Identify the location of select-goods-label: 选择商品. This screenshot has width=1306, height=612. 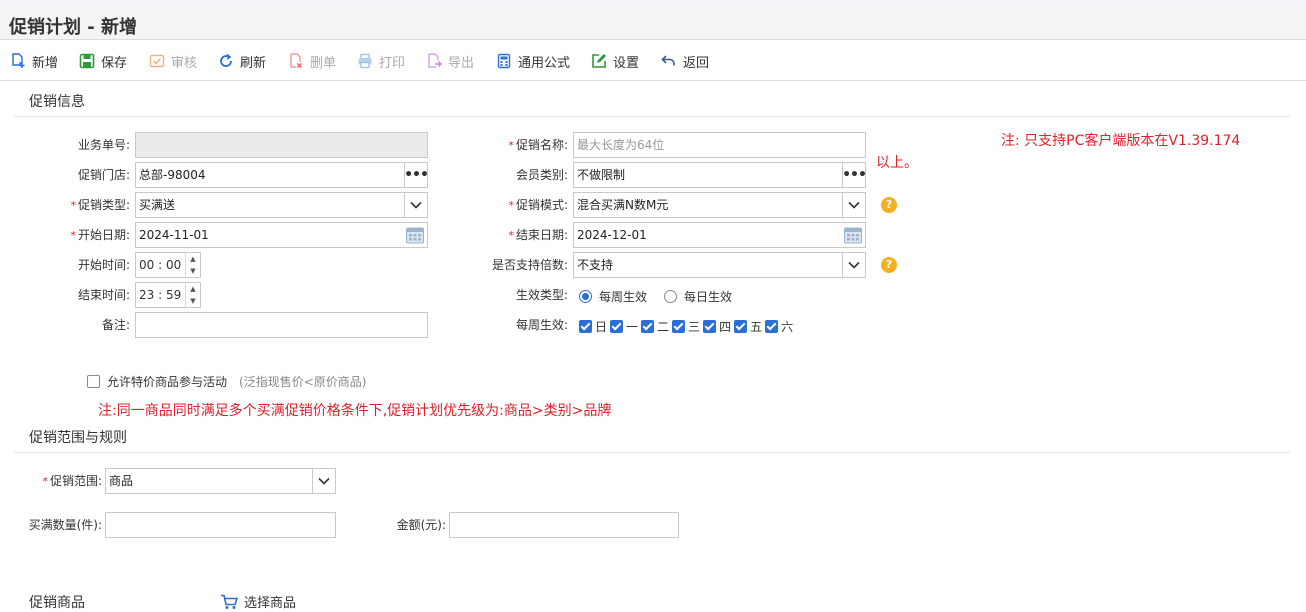
(270, 603).